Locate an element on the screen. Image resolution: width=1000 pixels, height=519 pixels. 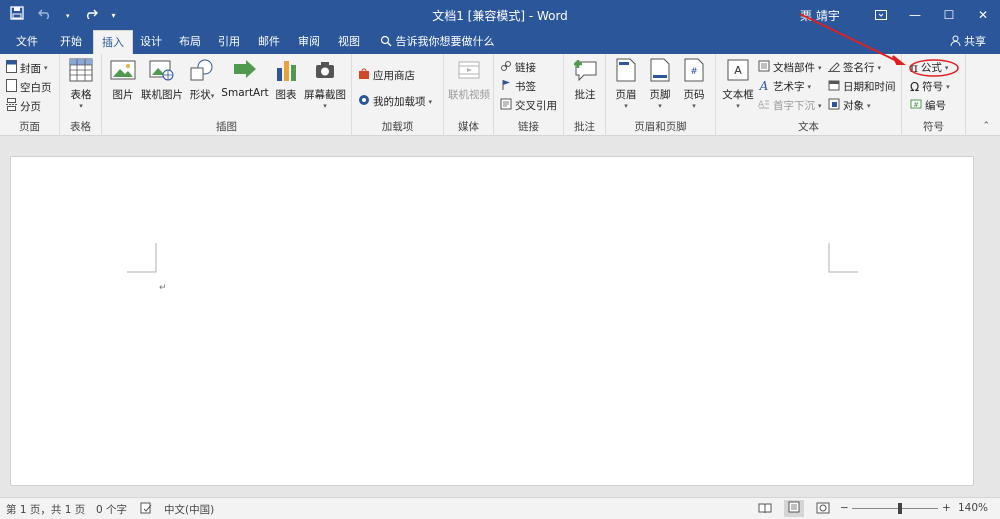
online-picture-button: 联机图片 is located at coordinates (162, 80).